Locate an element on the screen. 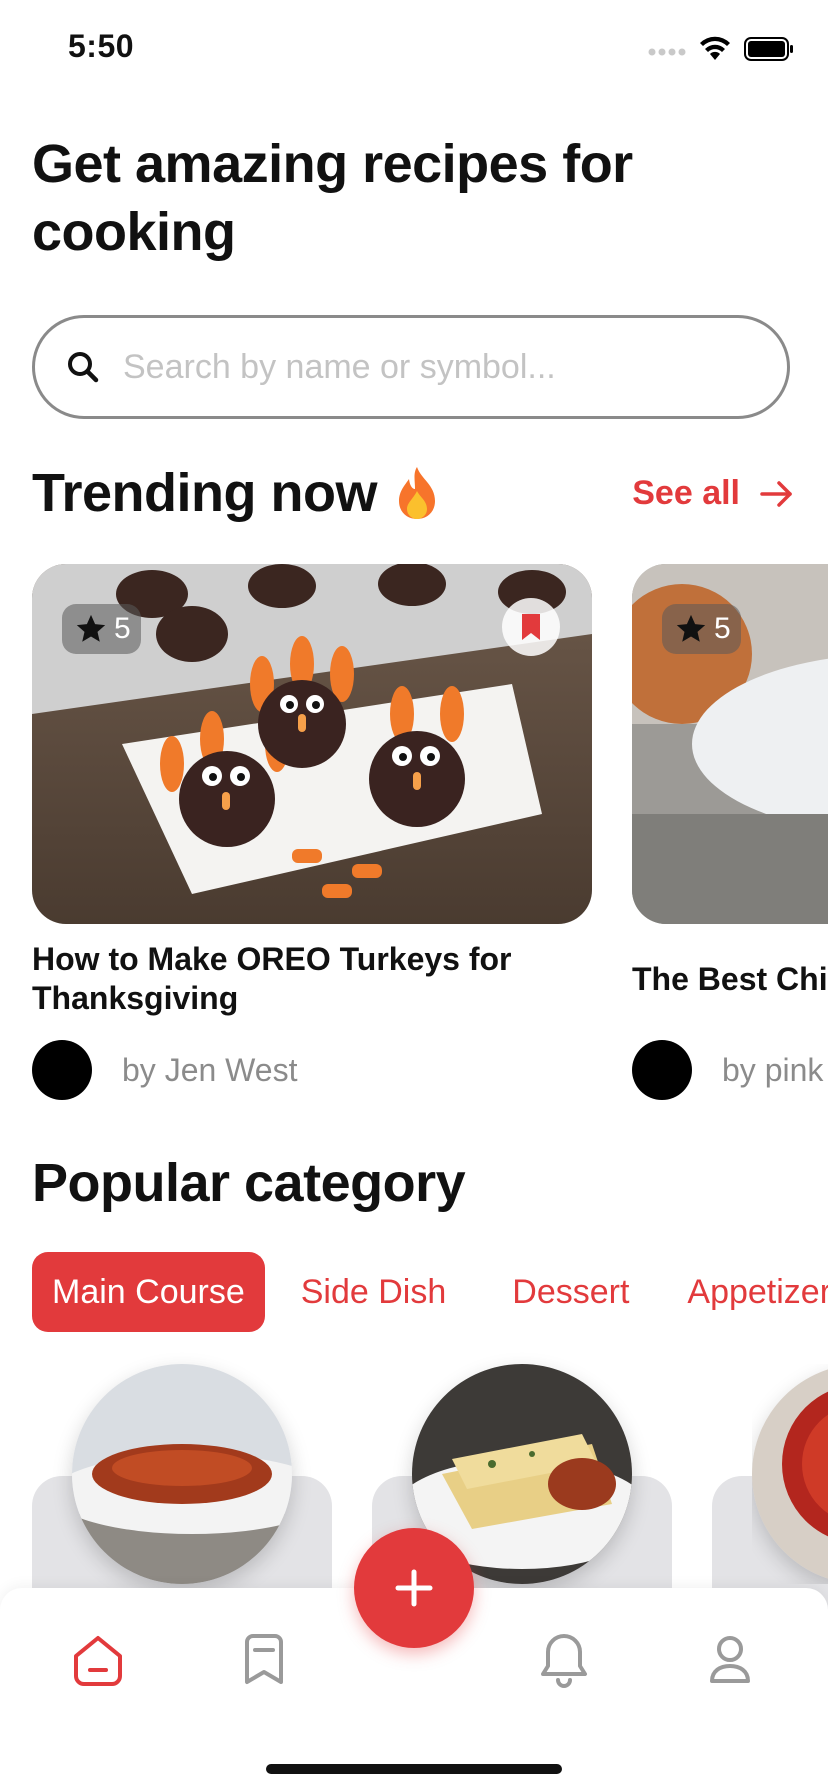 The height and width of the screenshot is (1792, 828). popular-category-title: Popular category is located at coordinates (249, 1183).